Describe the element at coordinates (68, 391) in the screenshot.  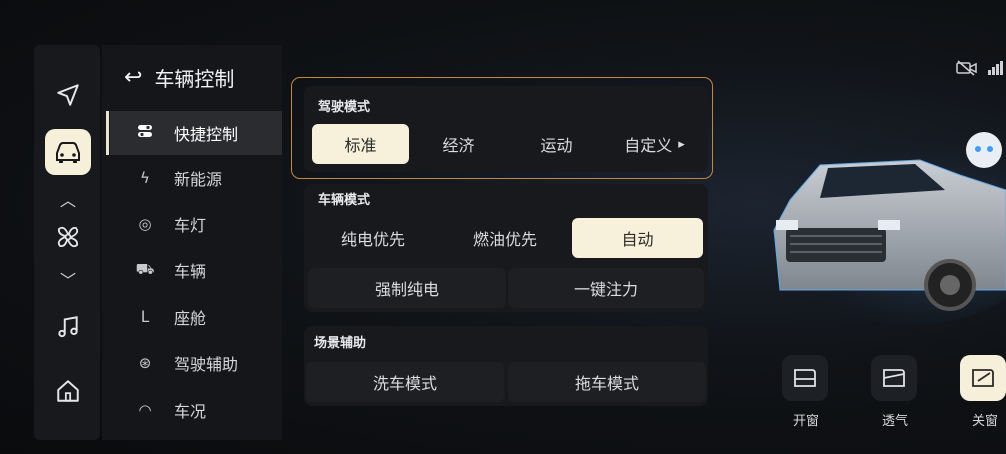
I see `home-icon` at that location.